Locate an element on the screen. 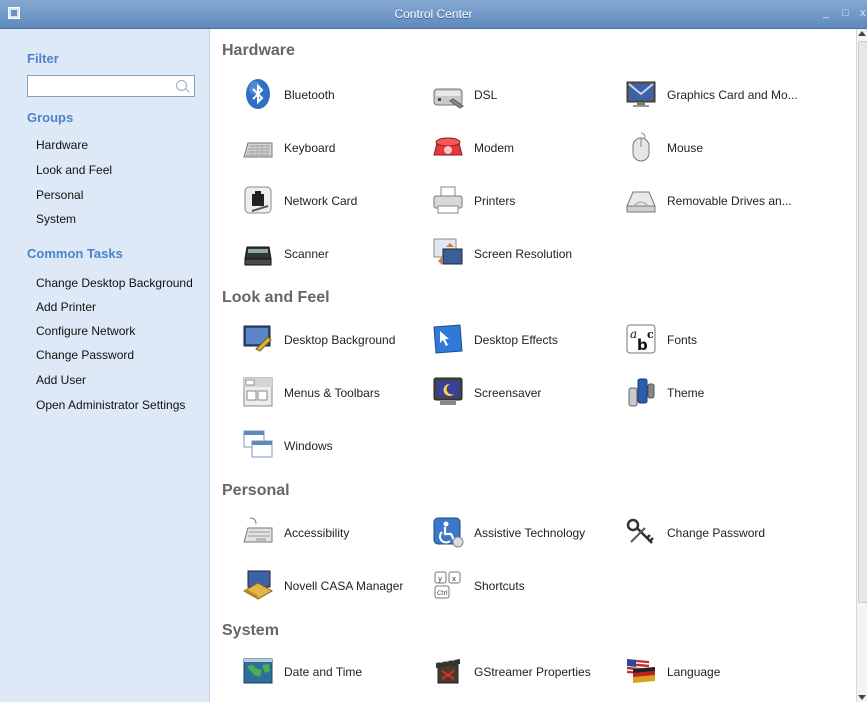 This screenshot has height=702, width=867. title-bar: Control Center _ □ x is located at coordinates (433, 14).